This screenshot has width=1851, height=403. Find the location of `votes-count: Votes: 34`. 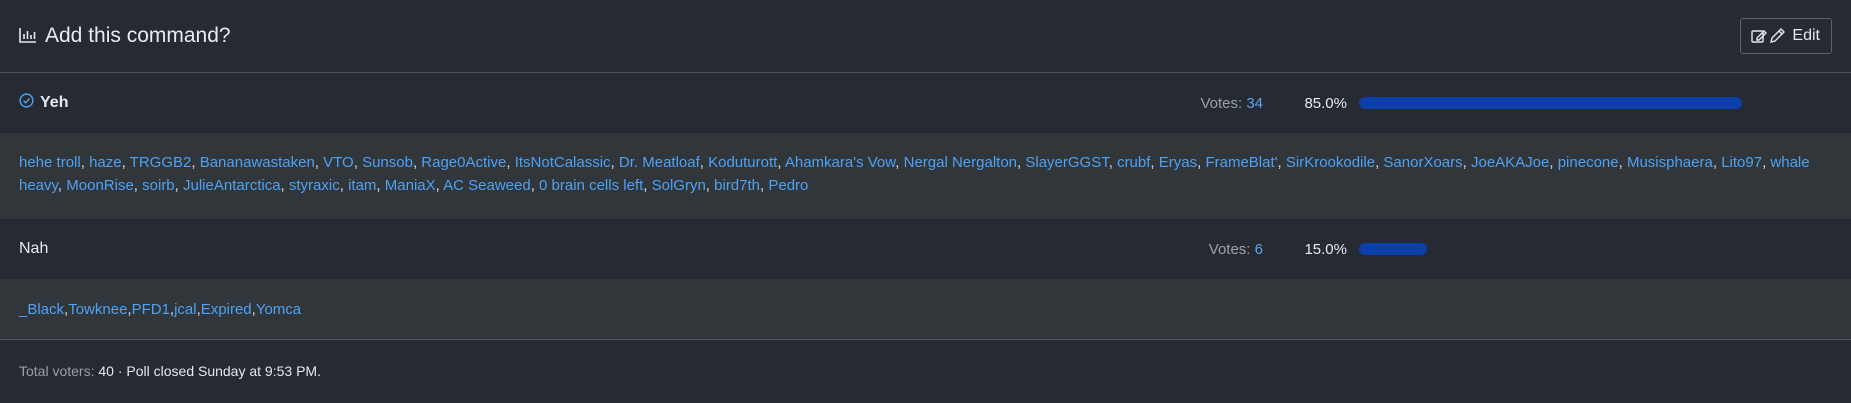

votes-count: Votes: 34 is located at coordinates (1231, 103).